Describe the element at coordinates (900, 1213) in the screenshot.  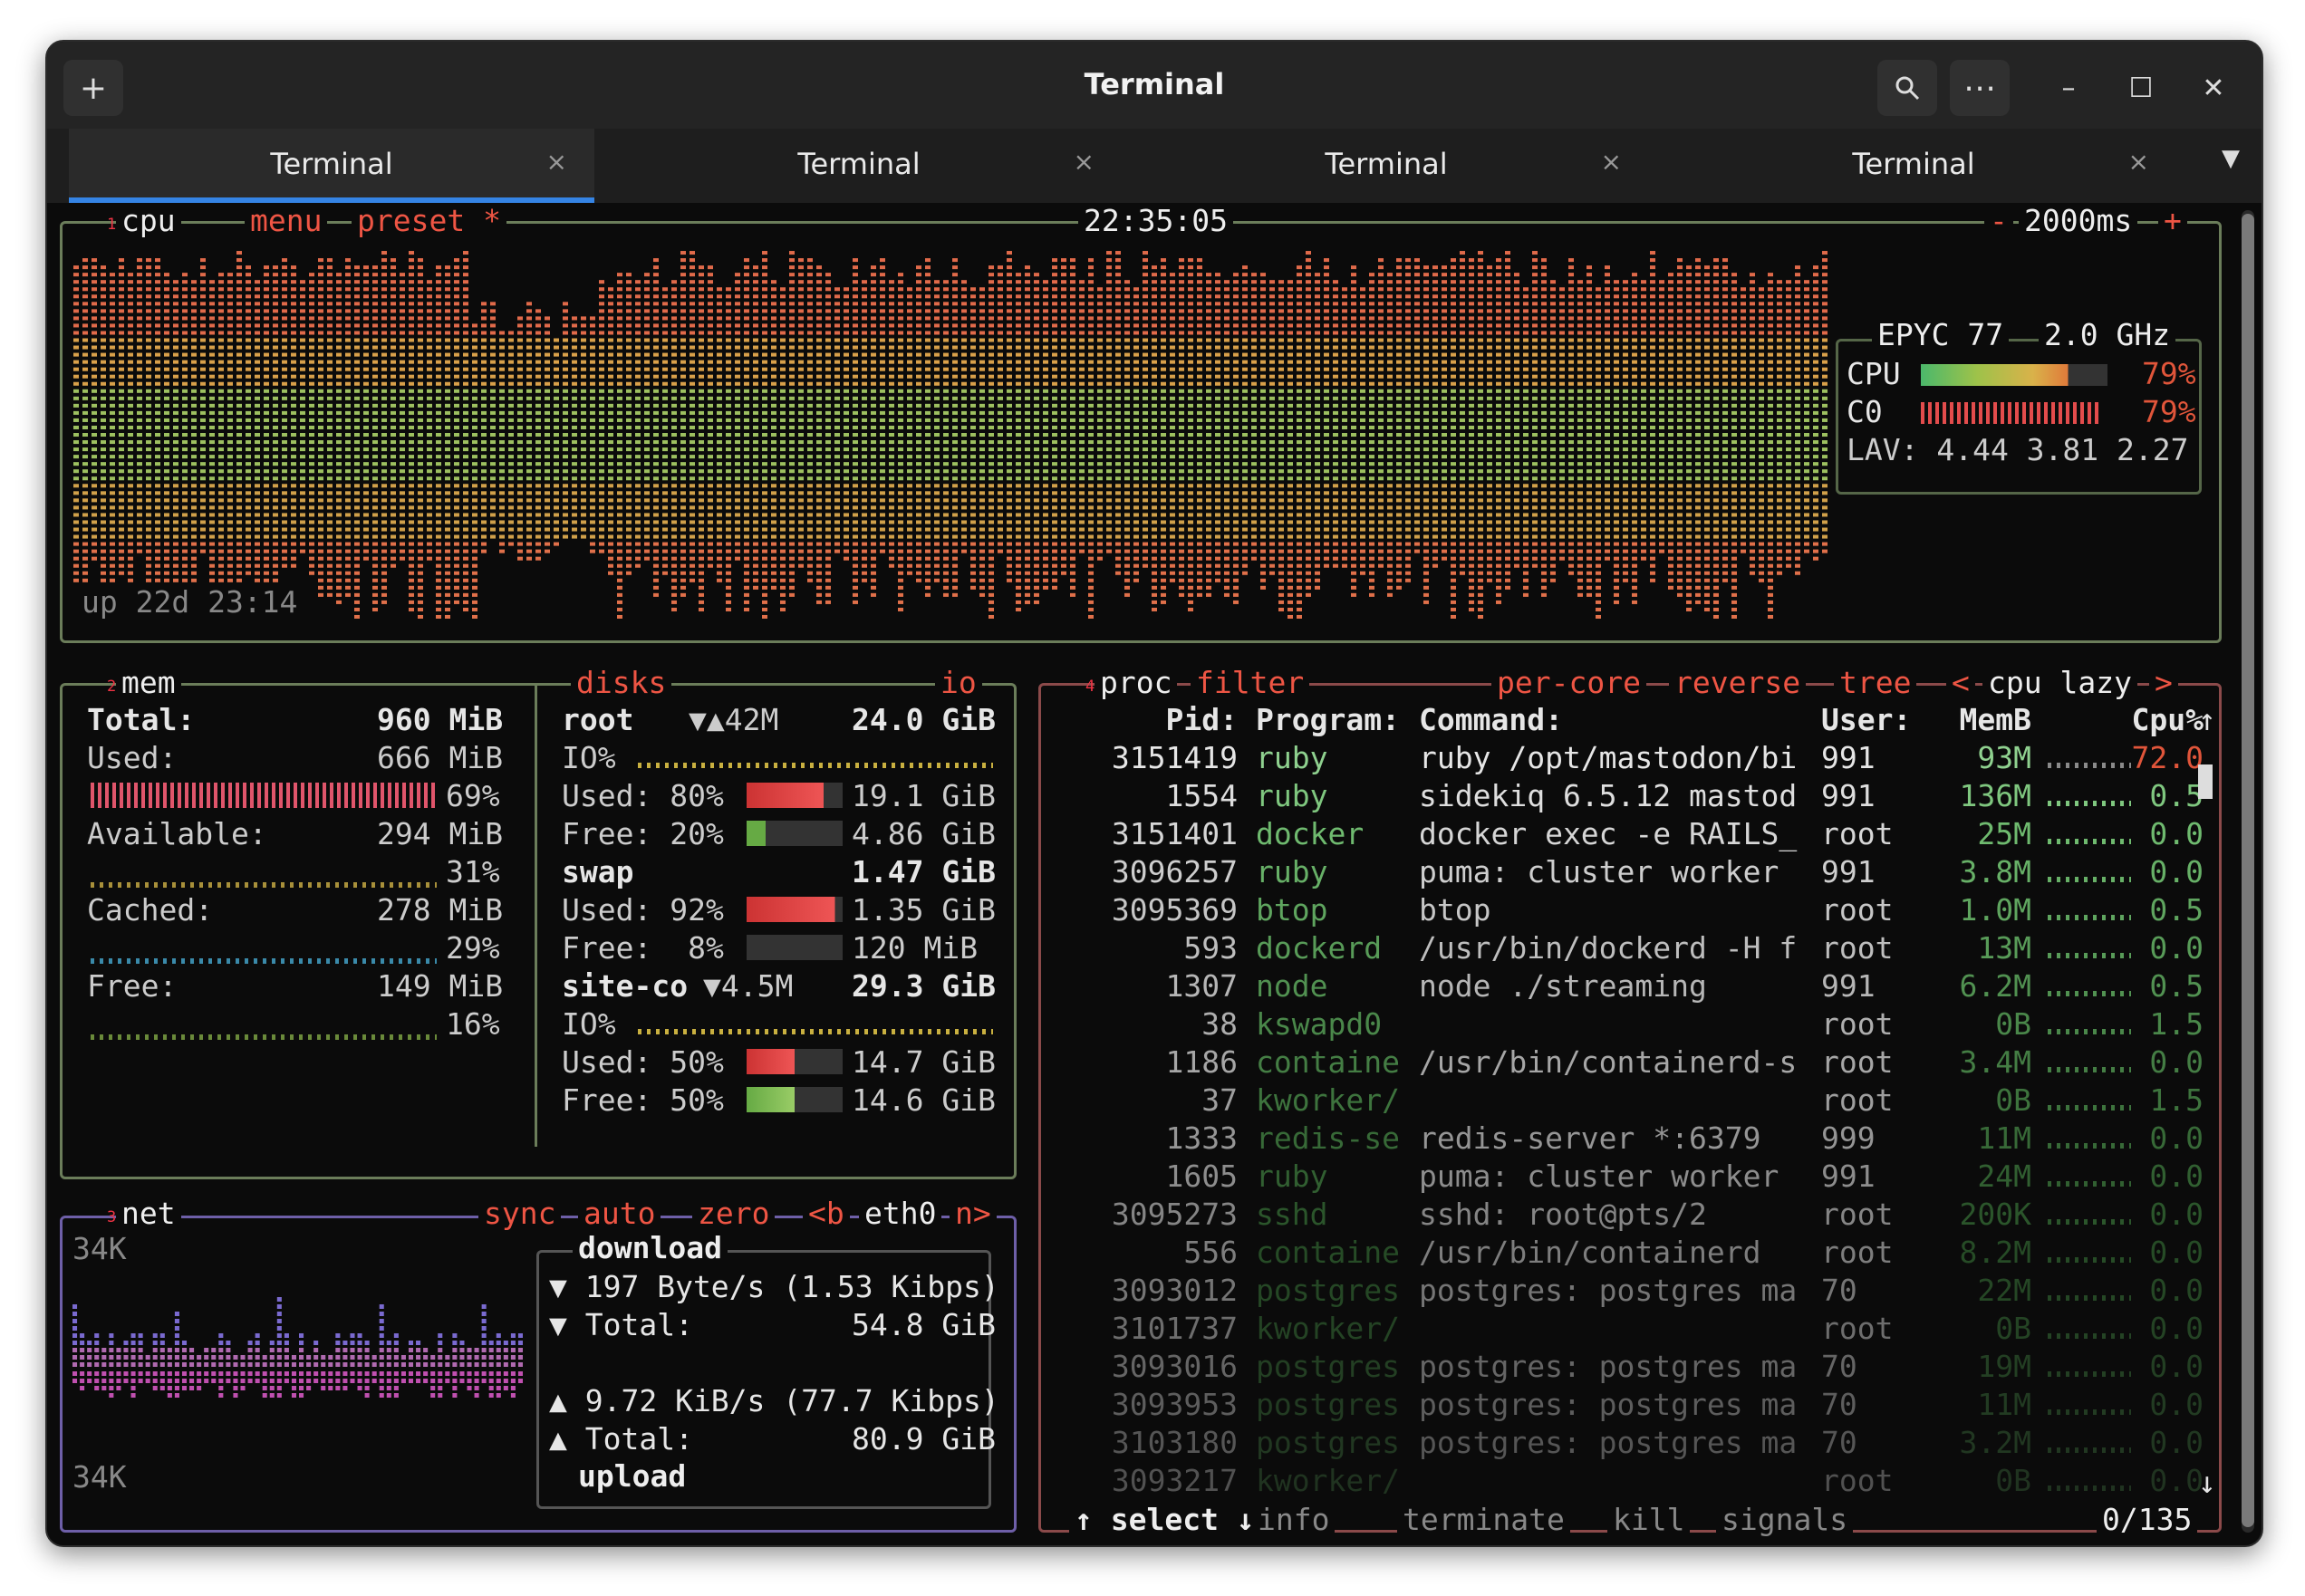
I see `net-interface: eth0` at that location.